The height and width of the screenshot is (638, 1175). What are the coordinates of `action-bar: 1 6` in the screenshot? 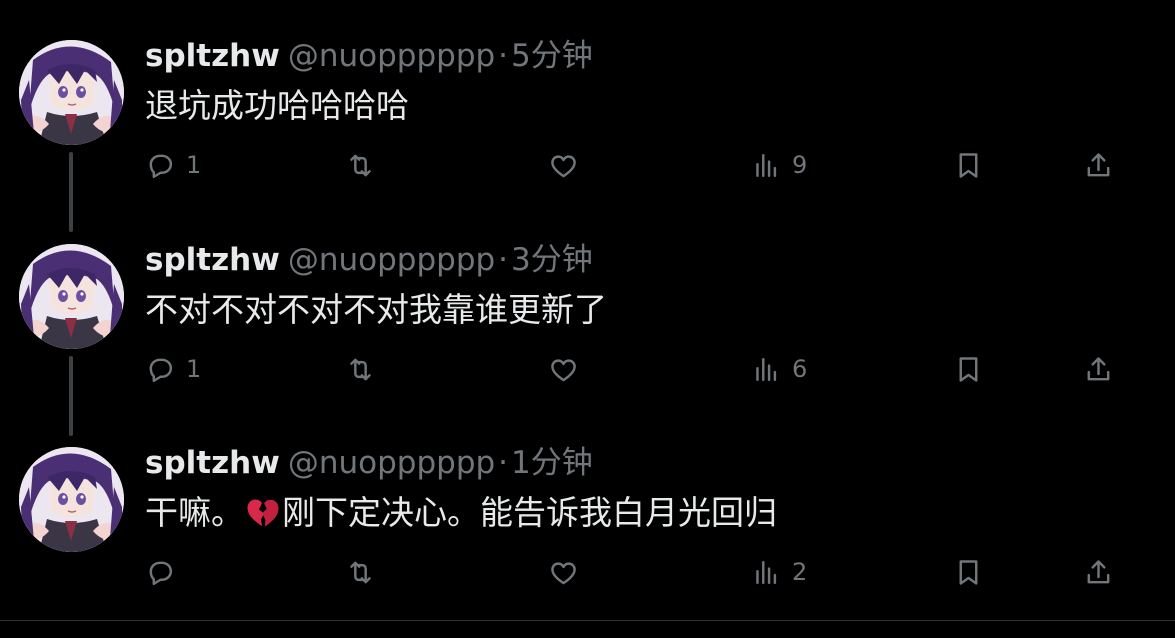 It's located at (587, 369).